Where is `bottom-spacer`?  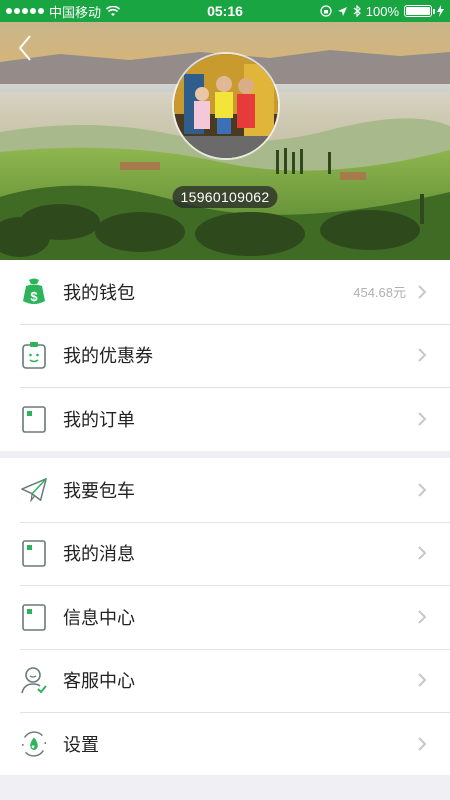 bottom-spacer is located at coordinates (225, 787).